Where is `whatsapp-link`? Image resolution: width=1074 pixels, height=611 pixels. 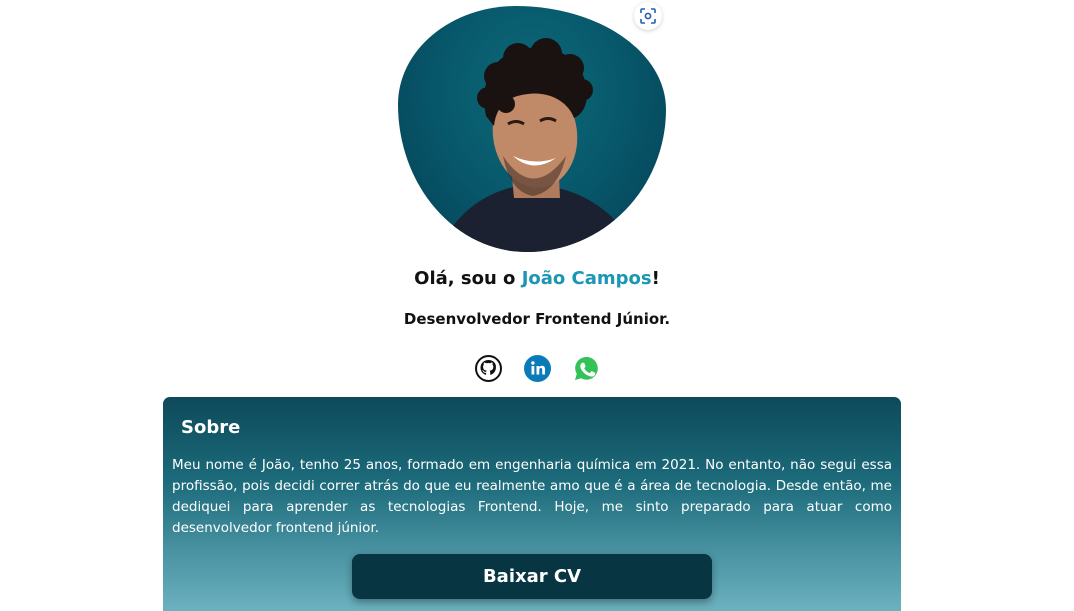 whatsapp-link is located at coordinates (586, 368).